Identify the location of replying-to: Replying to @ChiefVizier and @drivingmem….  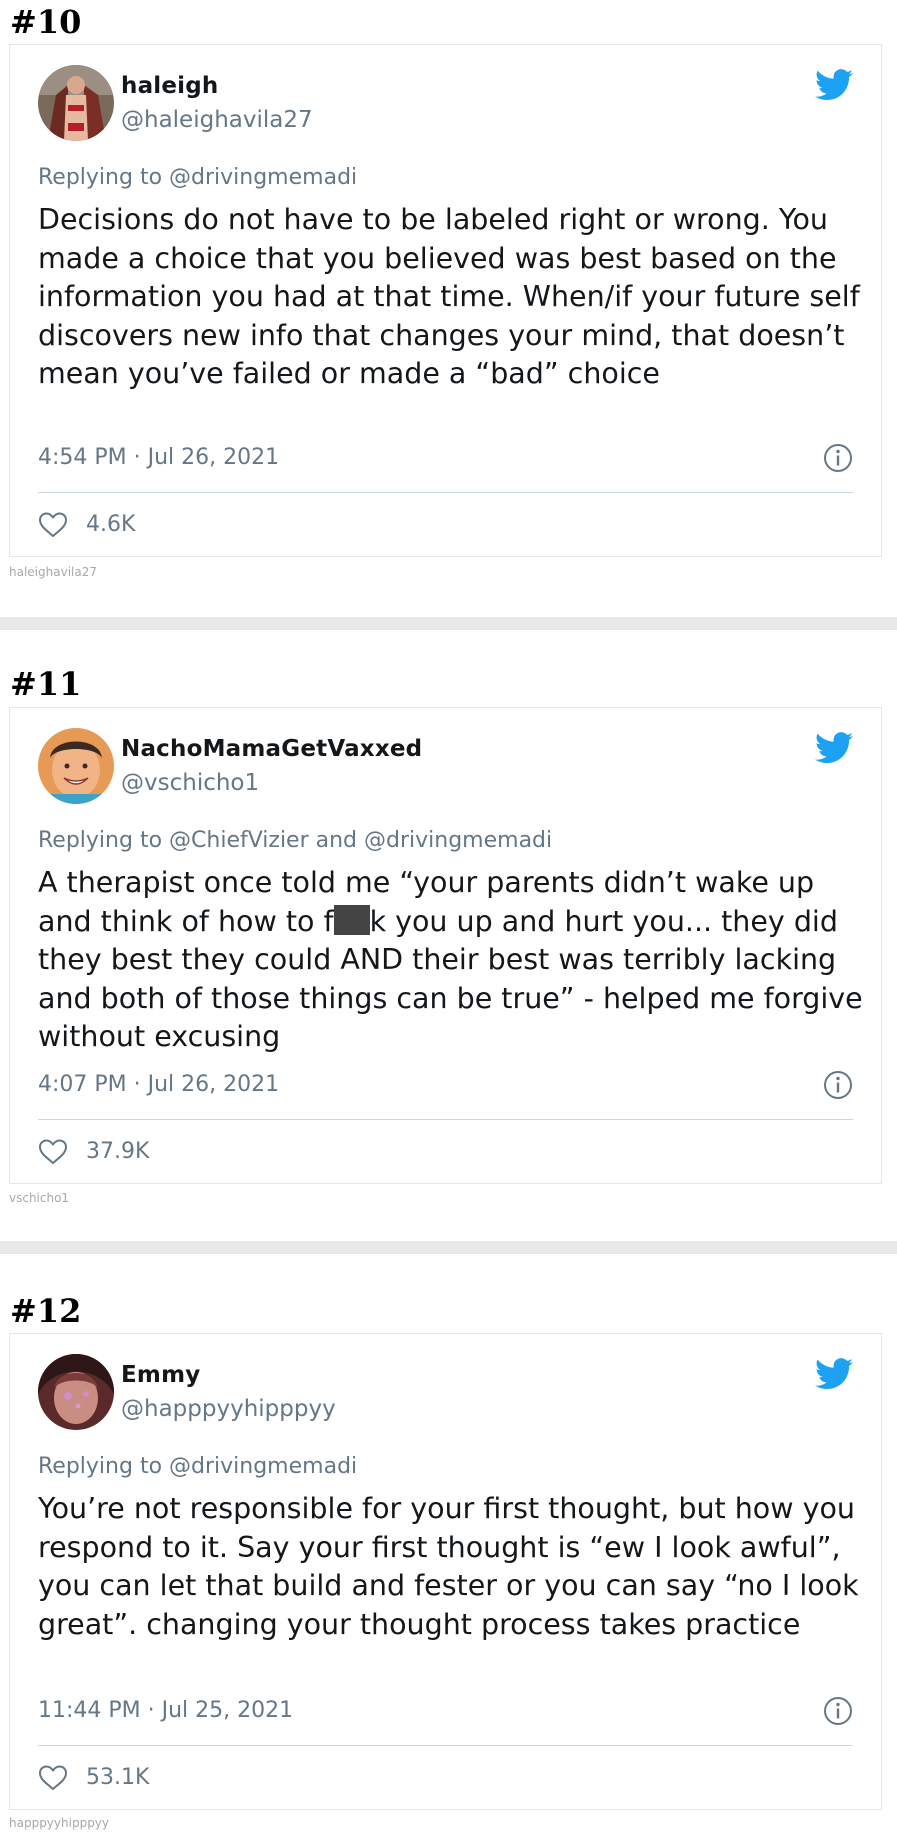
(295, 840).